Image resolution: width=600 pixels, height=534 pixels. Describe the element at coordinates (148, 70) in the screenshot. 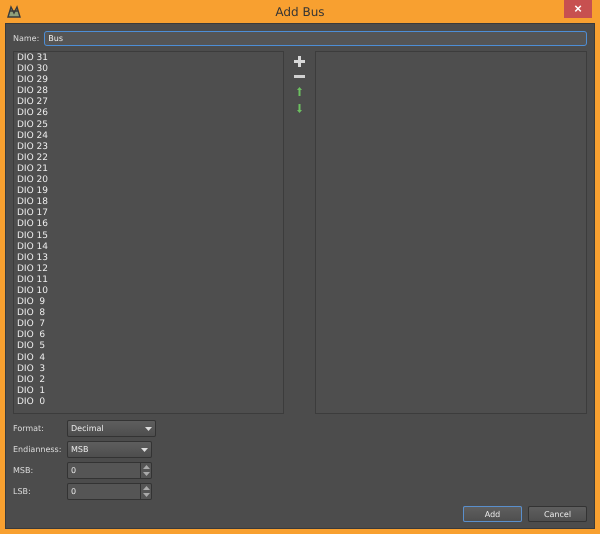

I see `signal-item: DIO 30` at that location.